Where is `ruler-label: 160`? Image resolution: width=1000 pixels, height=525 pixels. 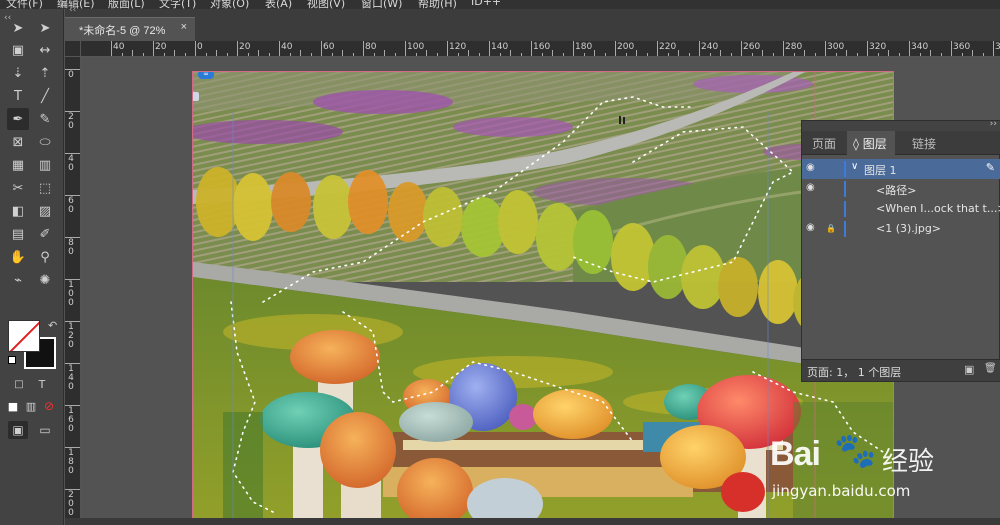
ruler-label: 160 is located at coordinates (542, 47).